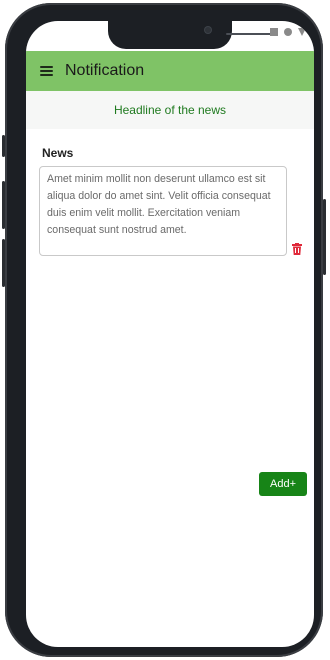 The image size is (330, 660). Describe the element at coordinates (58, 153) in the screenshot. I see `news-label: News` at that location.